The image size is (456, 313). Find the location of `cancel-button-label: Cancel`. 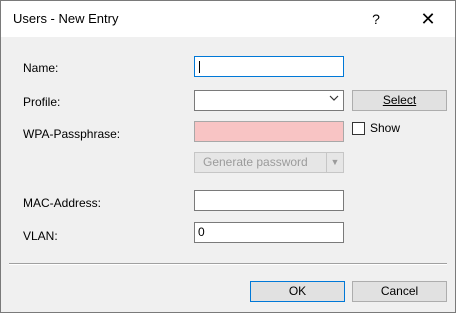

cancel-button-label: Cancel is located at coordinates (399, 291).